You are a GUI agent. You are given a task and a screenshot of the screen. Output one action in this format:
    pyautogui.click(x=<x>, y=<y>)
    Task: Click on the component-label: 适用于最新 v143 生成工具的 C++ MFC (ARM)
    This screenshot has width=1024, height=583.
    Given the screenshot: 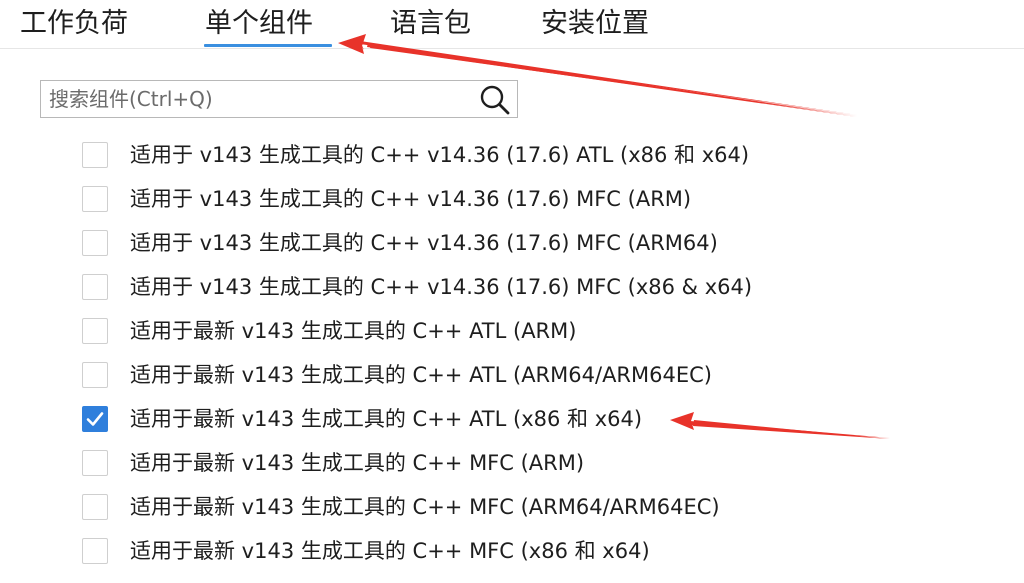 What is the action you would take?
    pyautogui.click(x=357, y=463)
    